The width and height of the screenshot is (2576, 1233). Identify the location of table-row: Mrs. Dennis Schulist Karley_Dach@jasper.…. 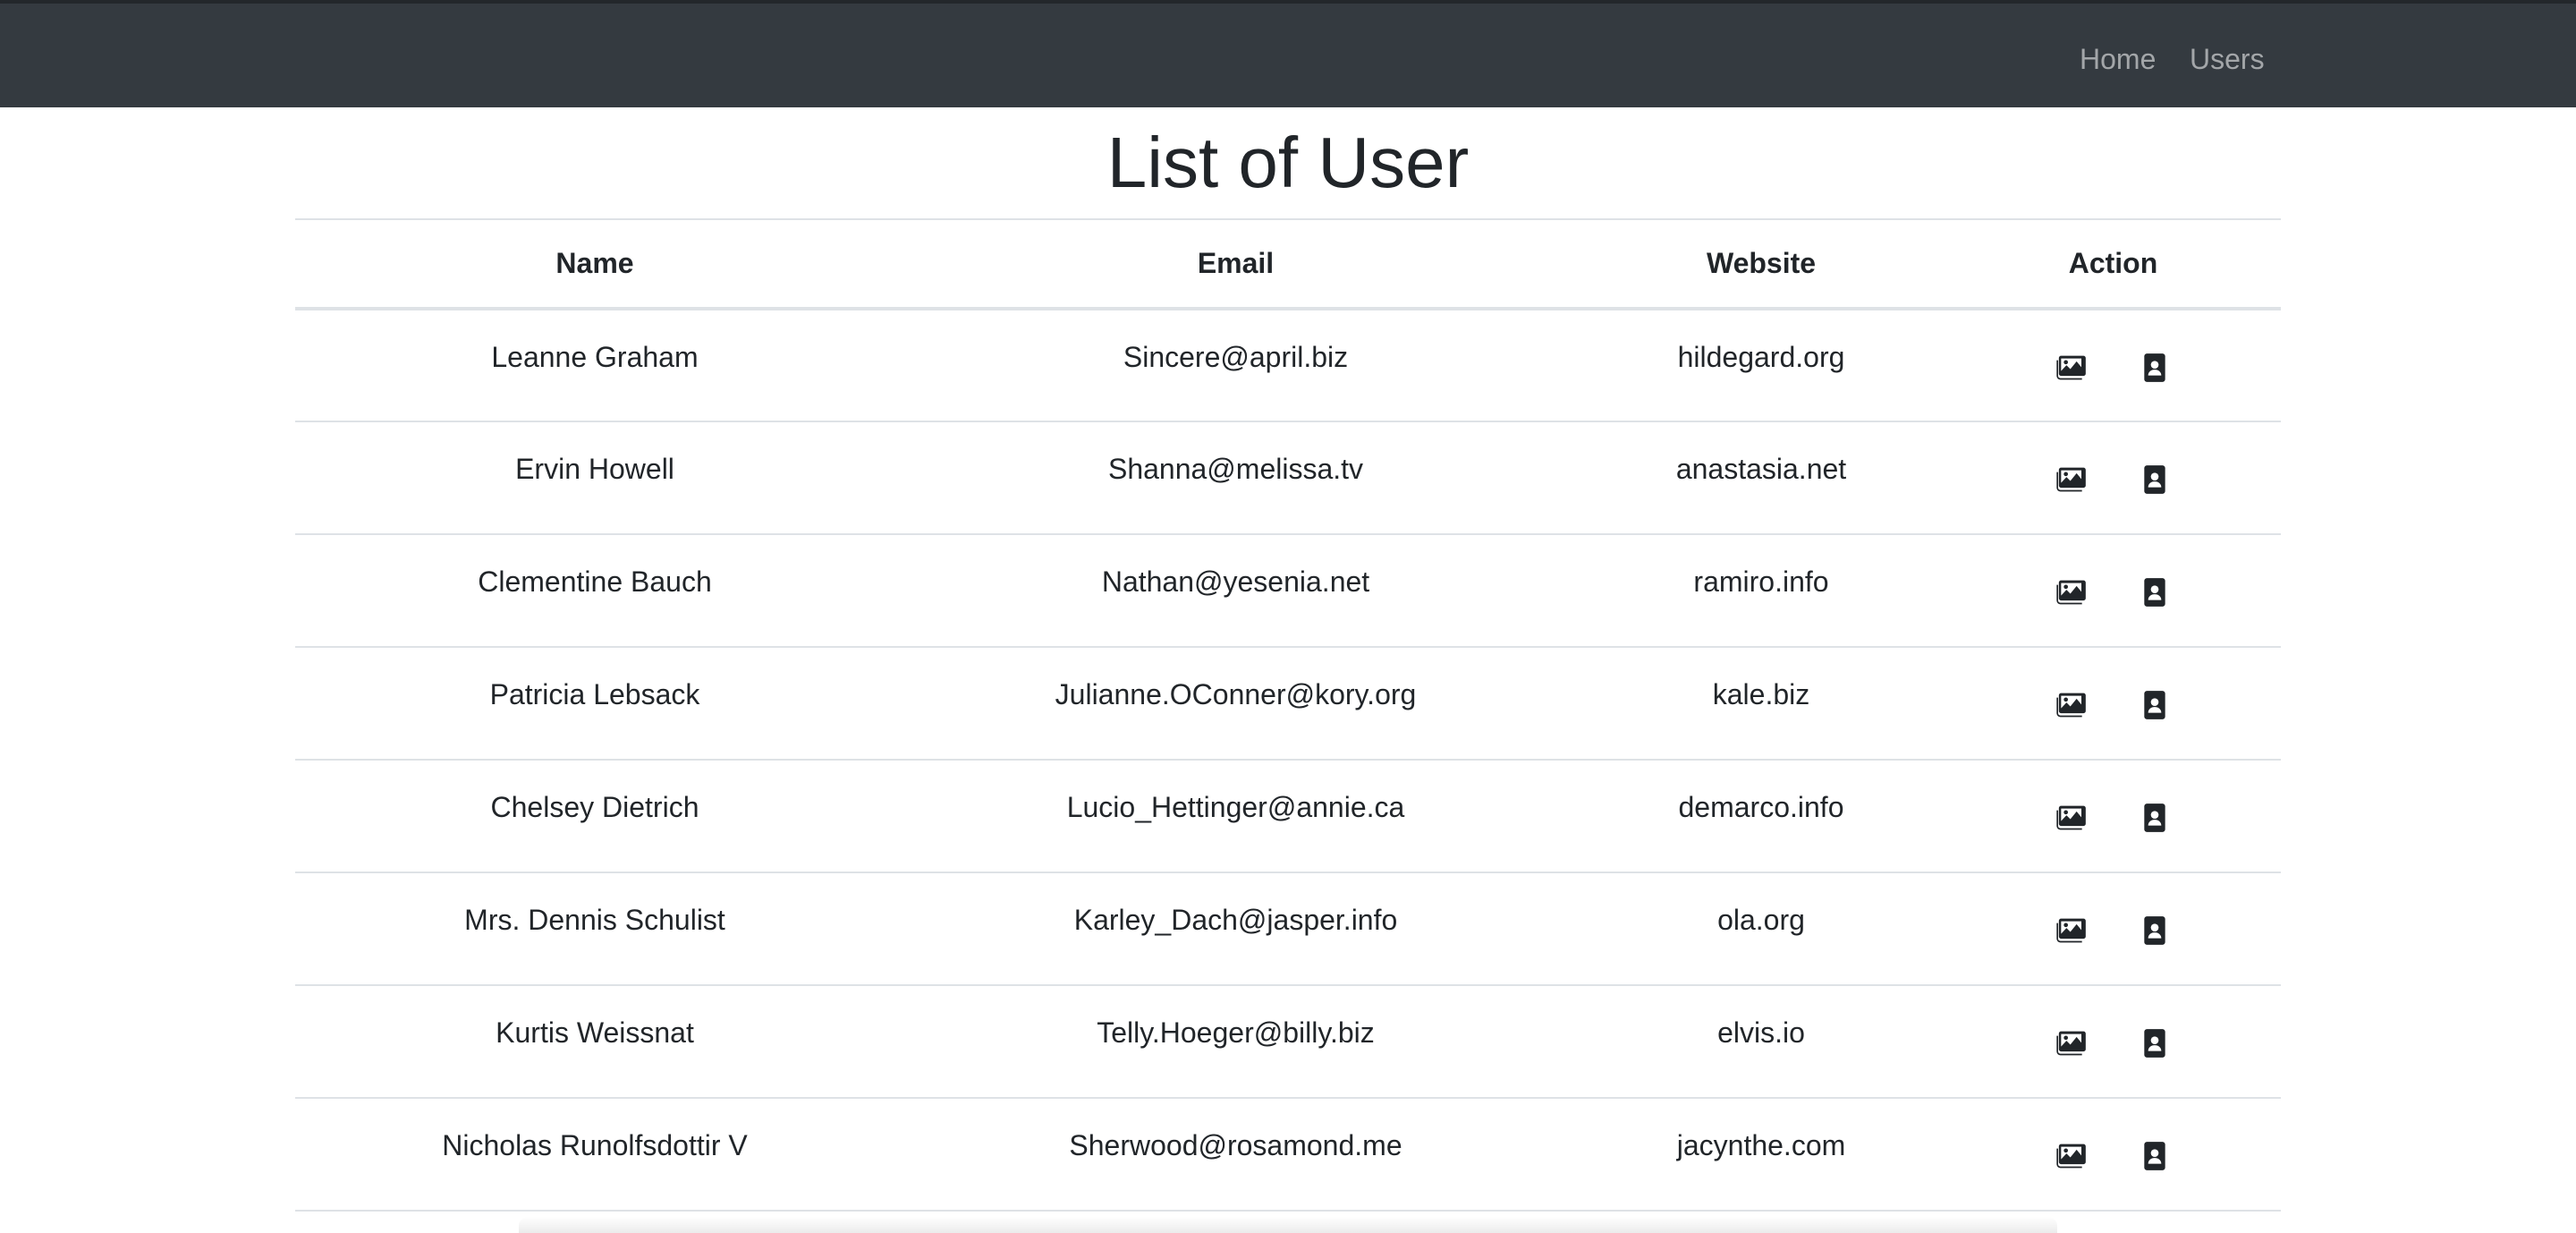
(1288, 929).